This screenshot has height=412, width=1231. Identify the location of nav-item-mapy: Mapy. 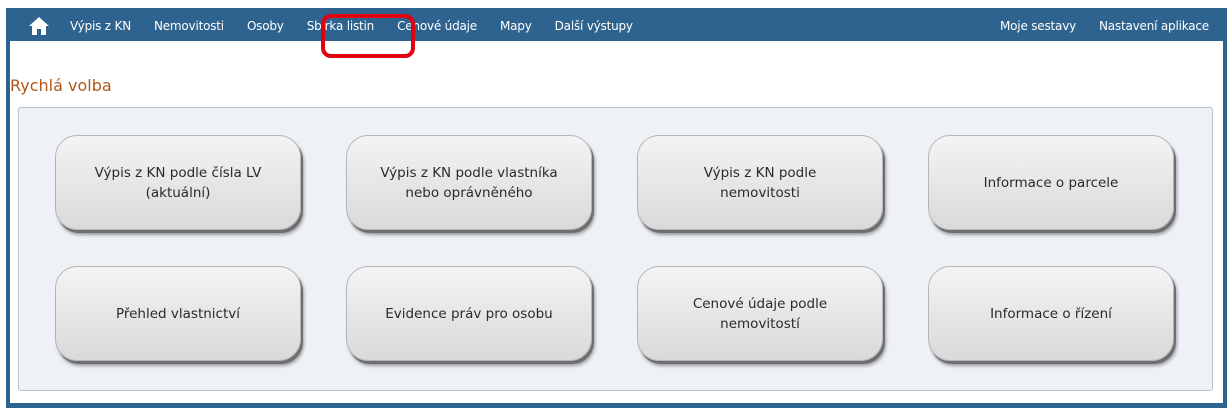
(516, 26).